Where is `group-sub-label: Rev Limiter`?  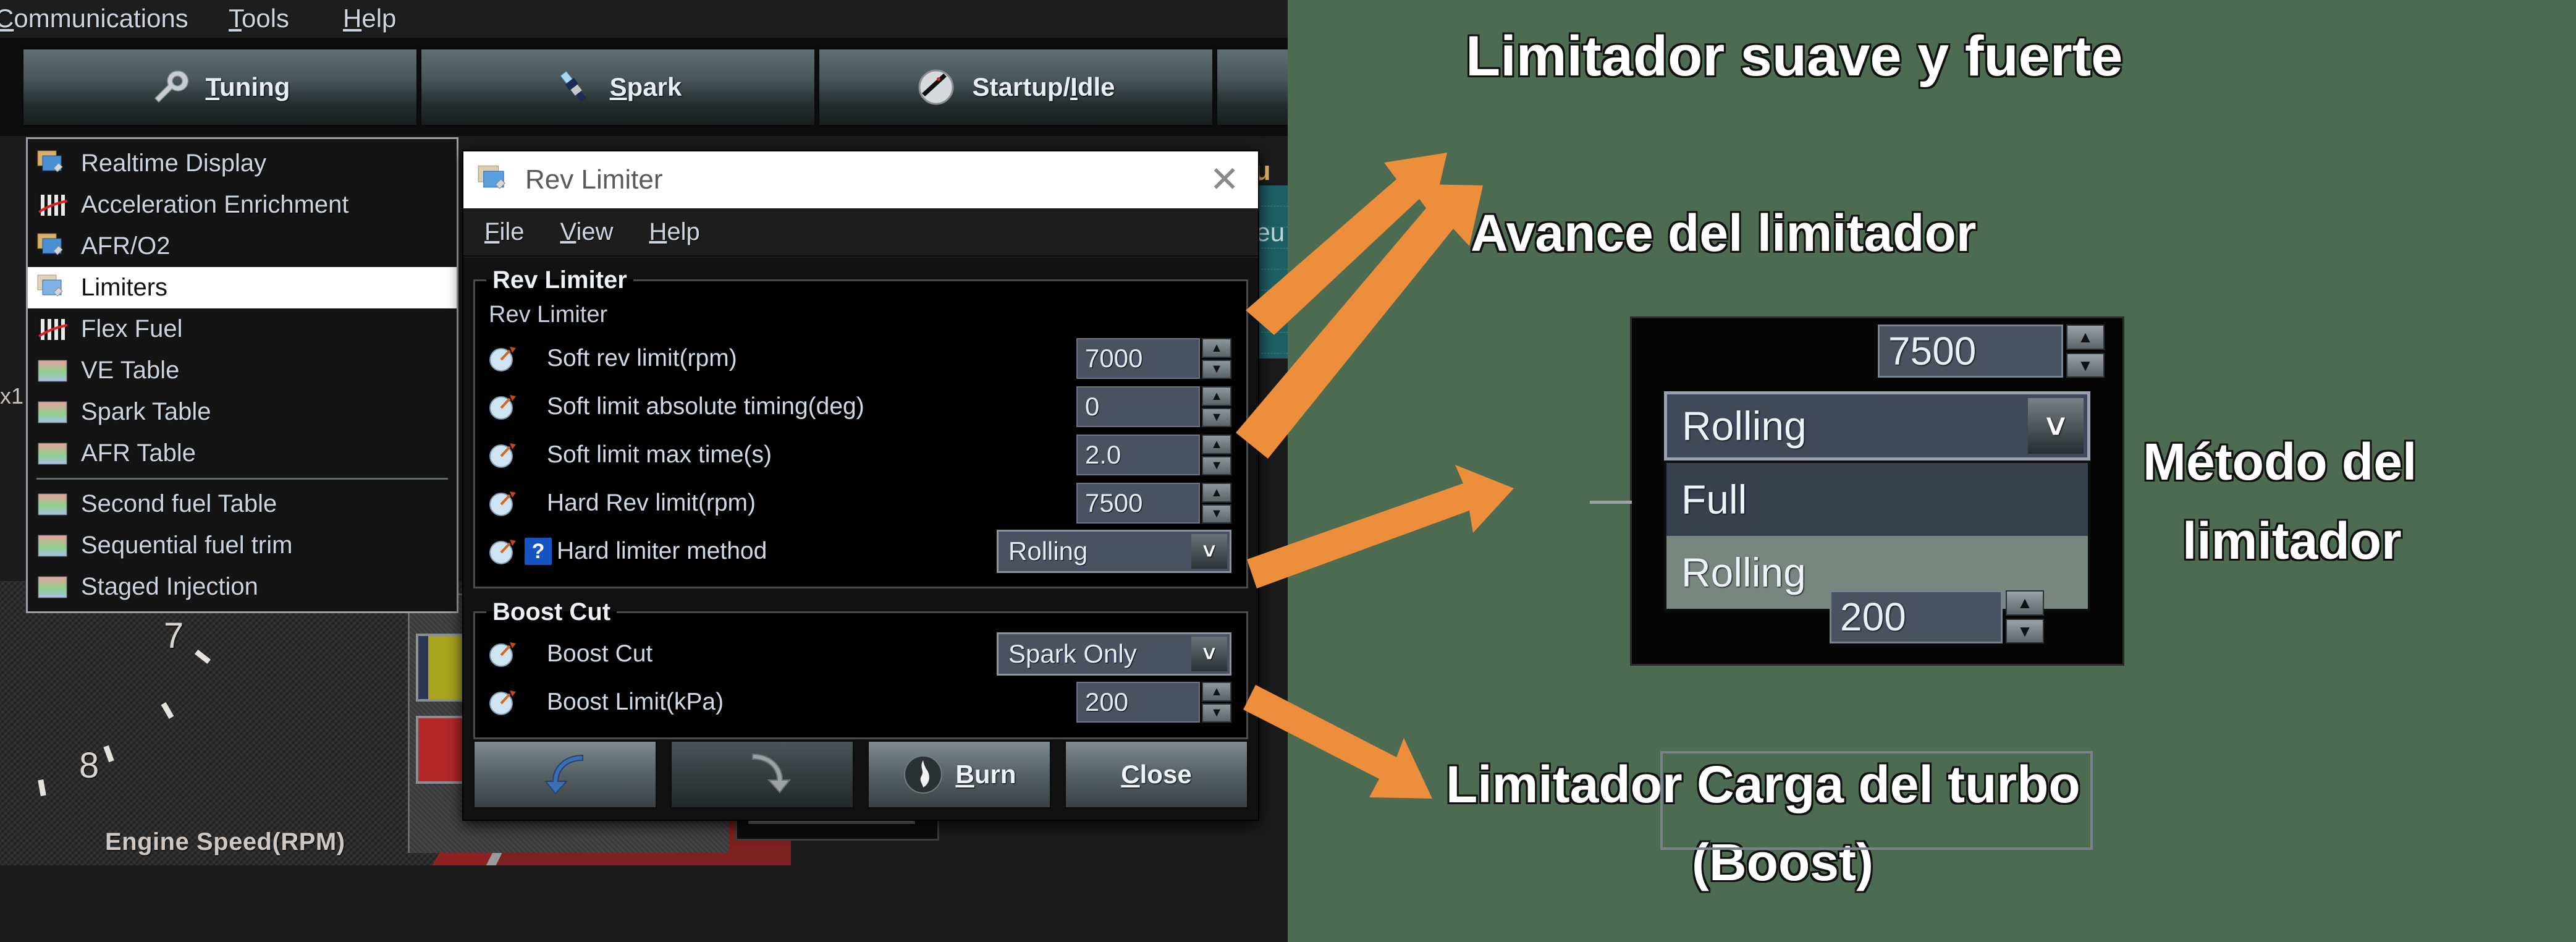
group-sub-label: Rev Limiter is located at coordinates (548, 315).